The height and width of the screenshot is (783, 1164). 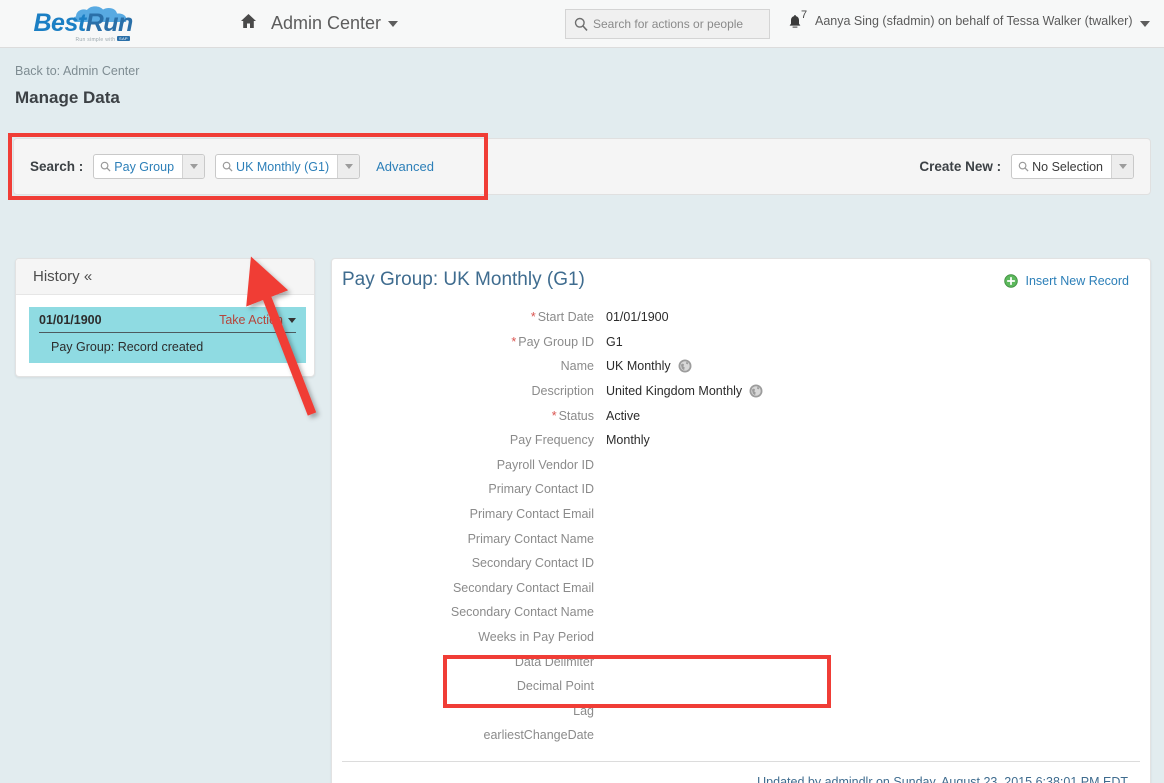 I want to click on bell-icon: 7, so click(x=797, y=21).